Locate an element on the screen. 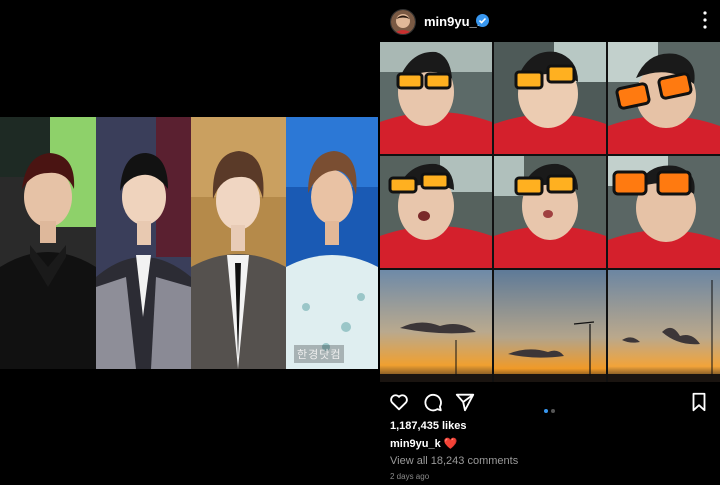  post-caption: min9yu_k ❤️ is located at coordinates (423, 443).